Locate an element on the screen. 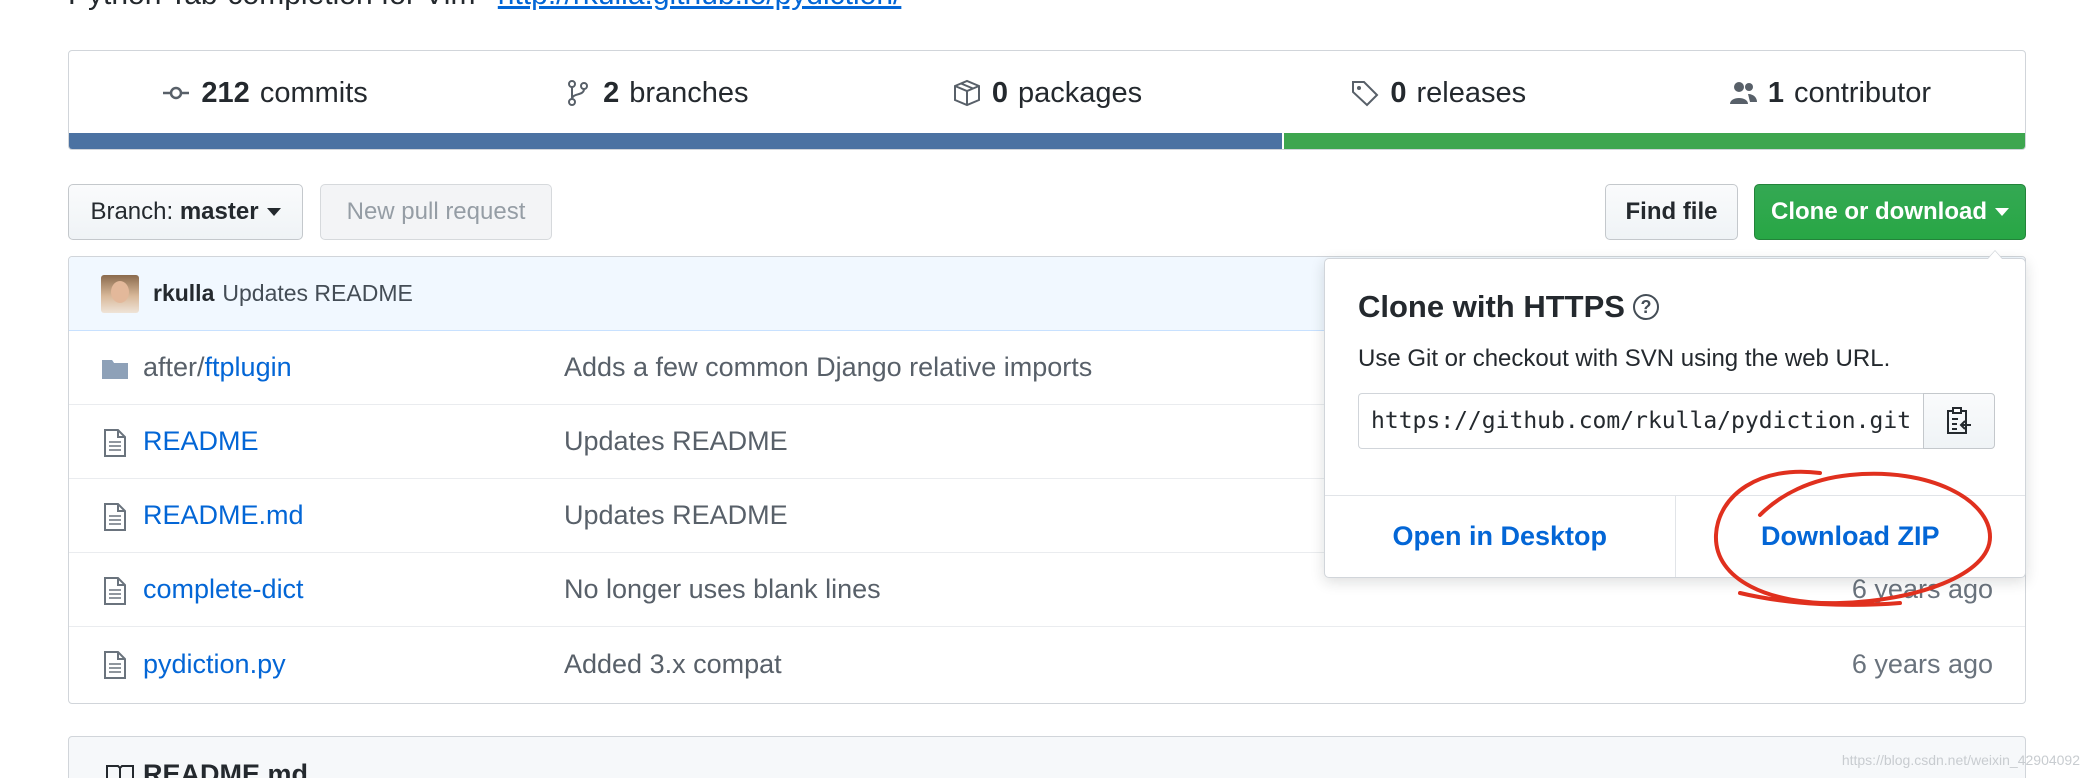 This screenshot has width=2094, height=778. repo-homepage-link: http://rkulla.github.io/pydiction/ is located at coordinates (700, 5).